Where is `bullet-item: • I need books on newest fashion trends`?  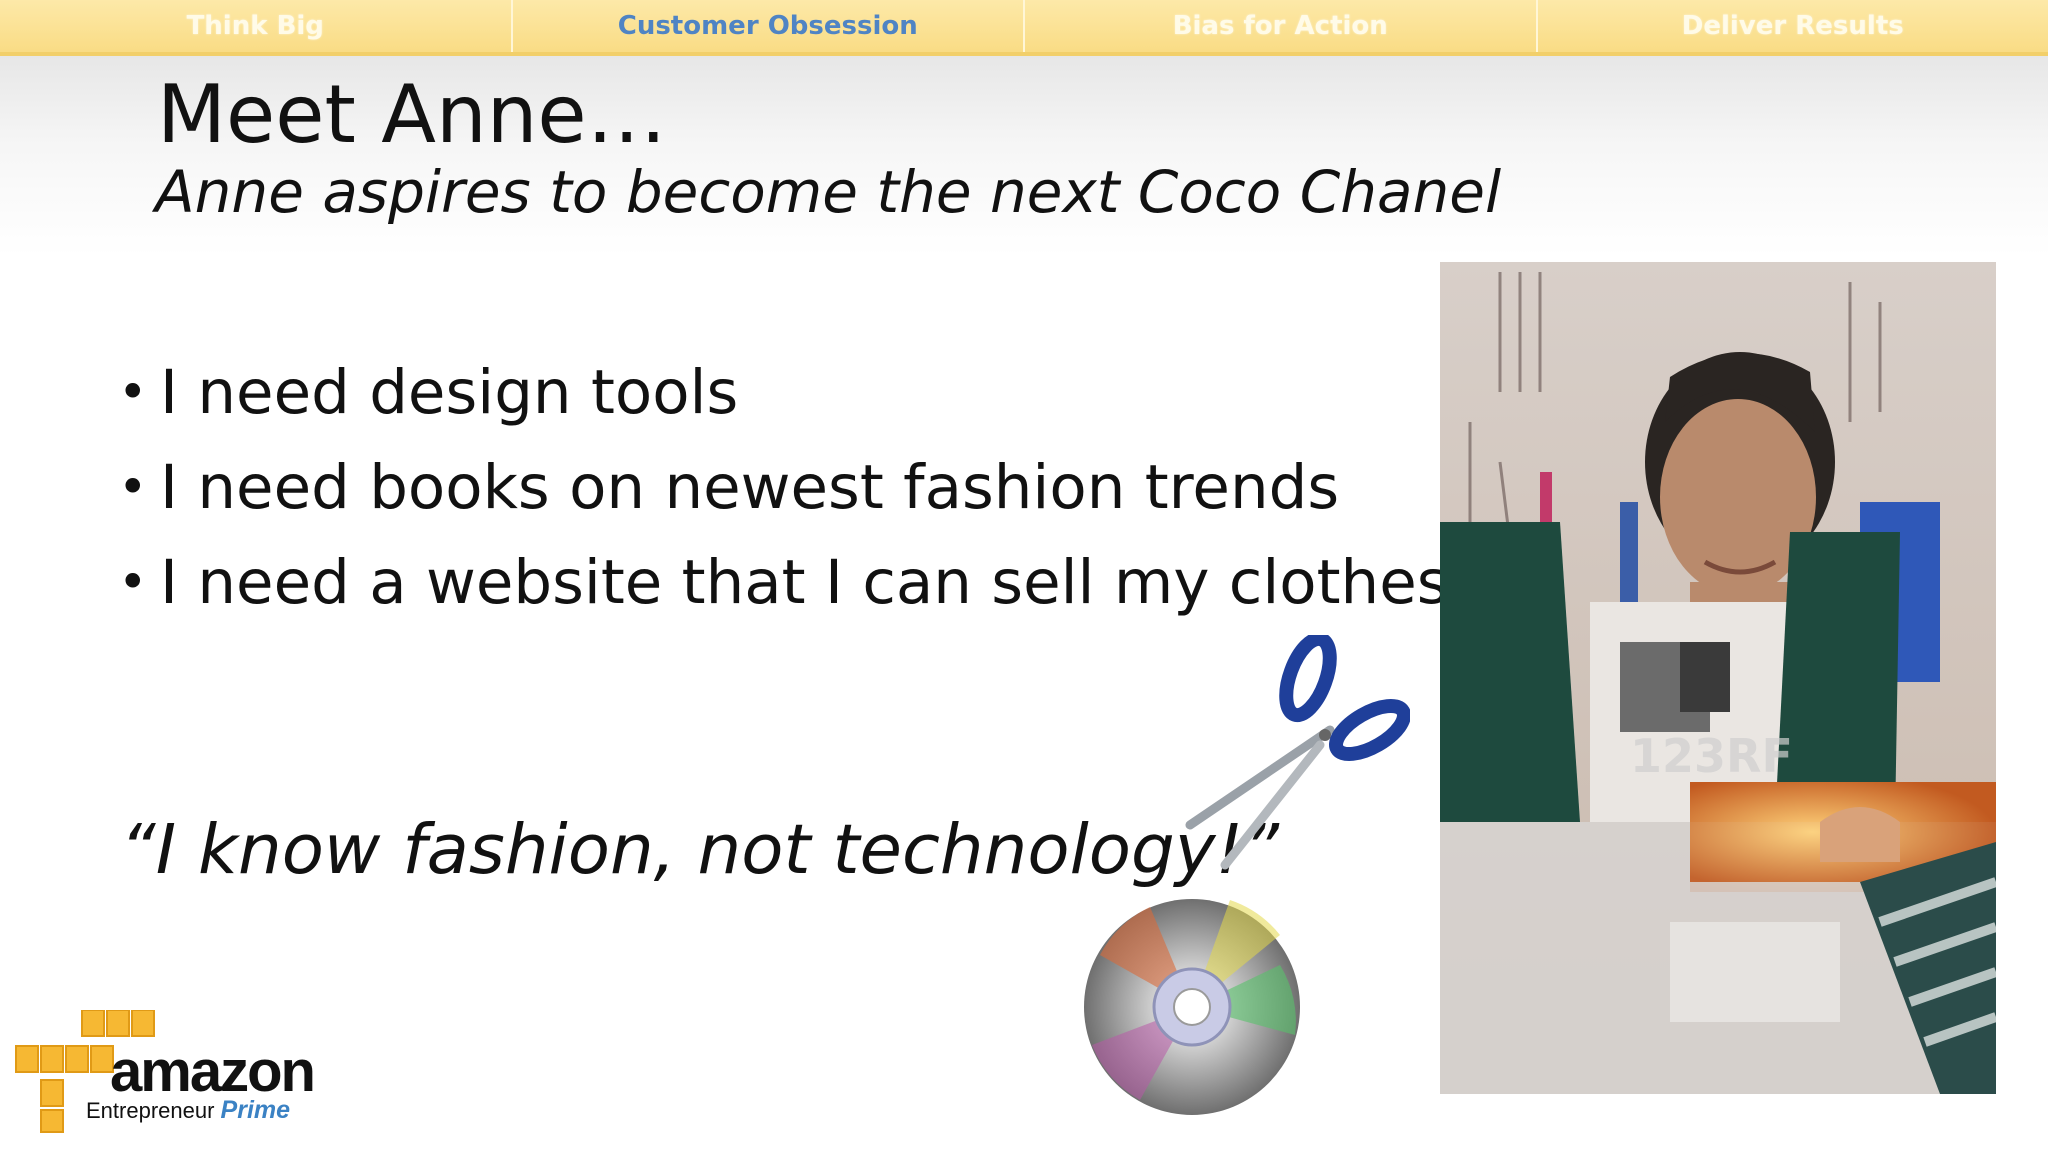 bullet-item: • I need books on newest fashion trends is located at coordinates (831, 487).